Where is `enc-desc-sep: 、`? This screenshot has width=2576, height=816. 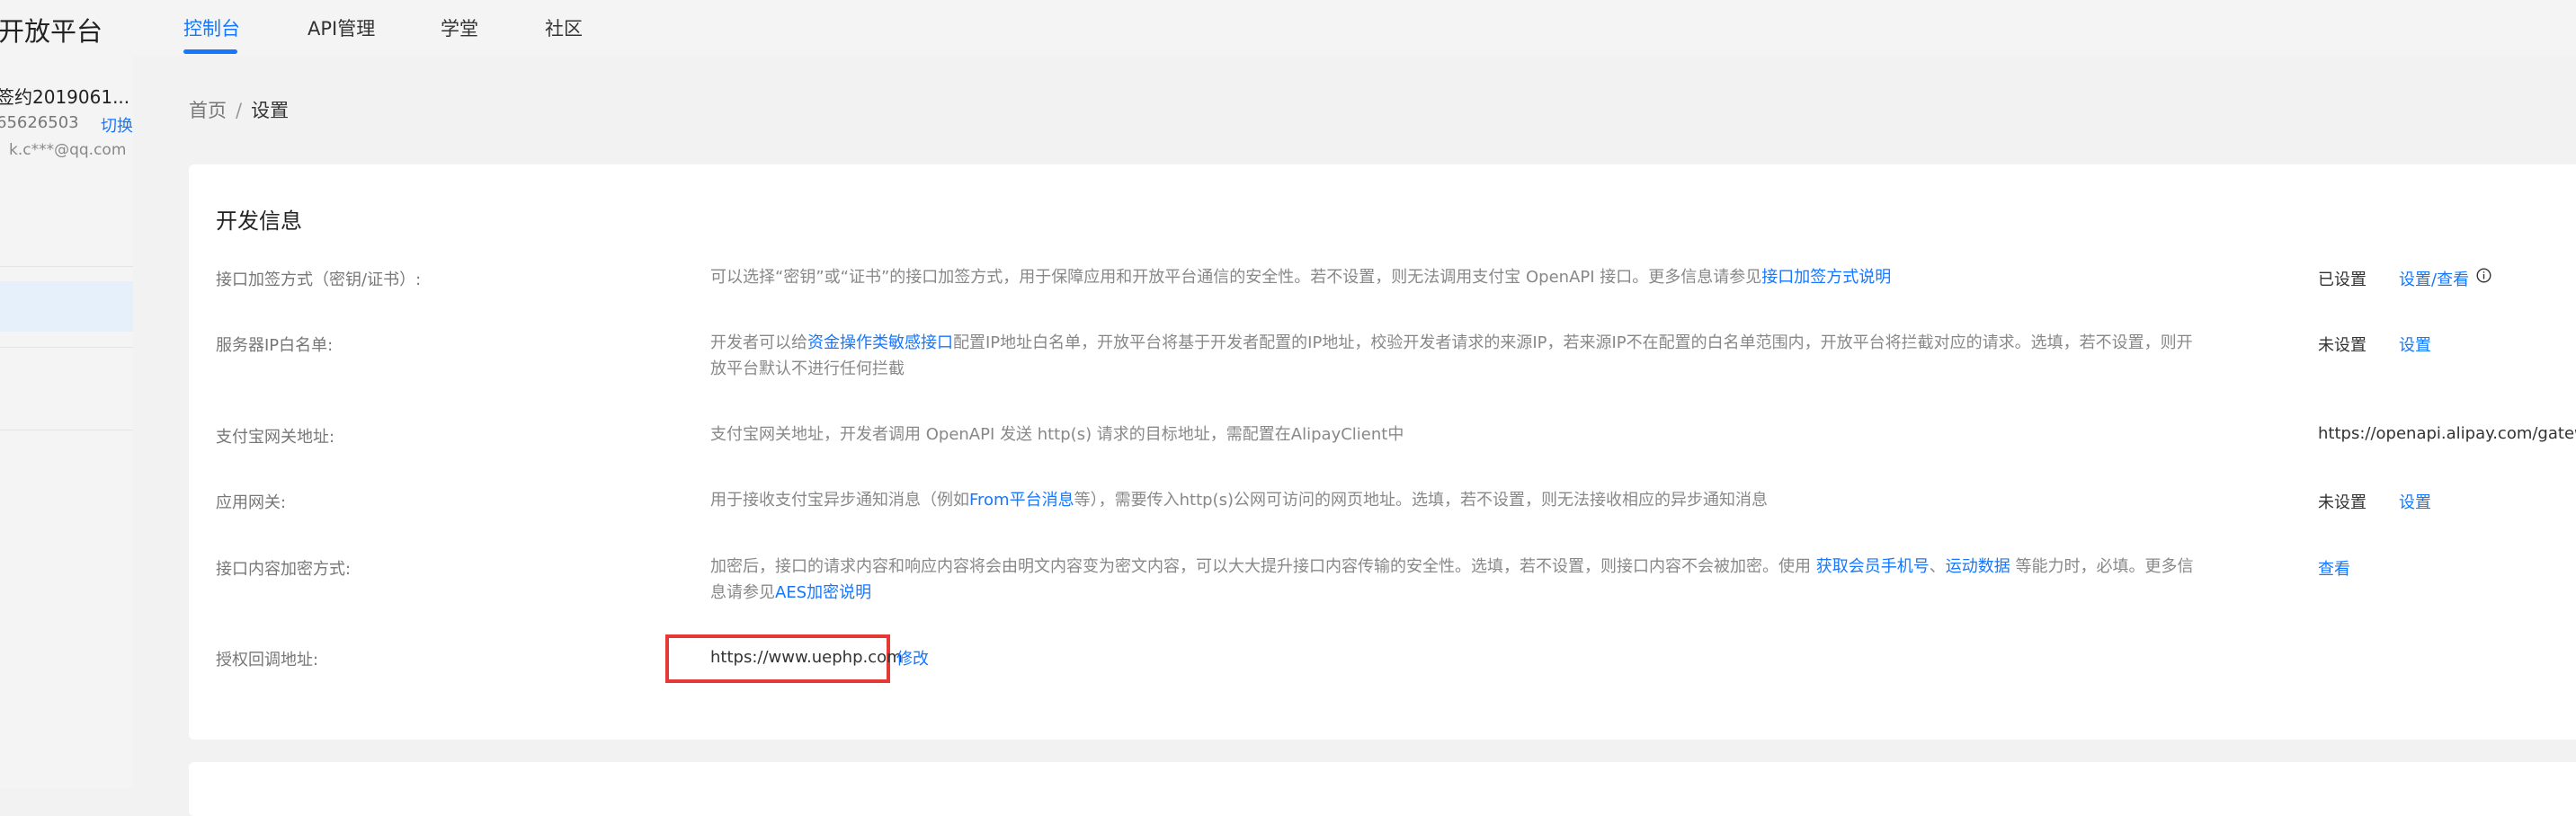
enc-desc-sep: 、 is located at coordinates (1937, 566).